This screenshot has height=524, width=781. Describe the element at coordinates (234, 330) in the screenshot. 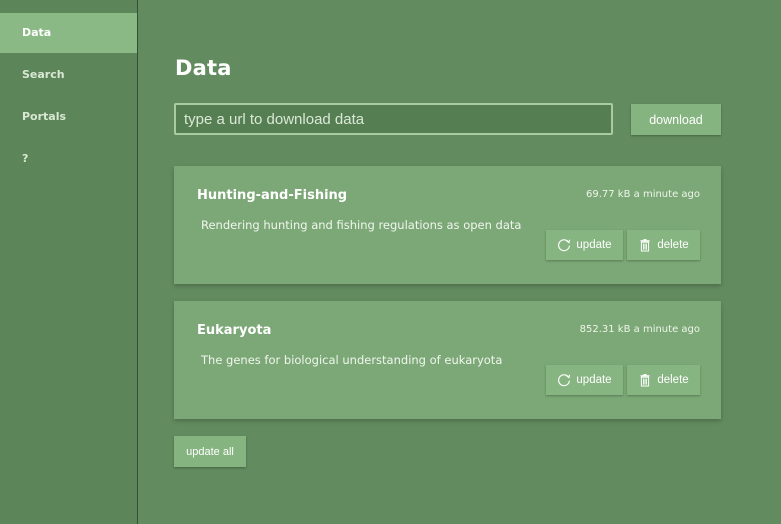

I see `dataset-name: Eukaryota` at that location.